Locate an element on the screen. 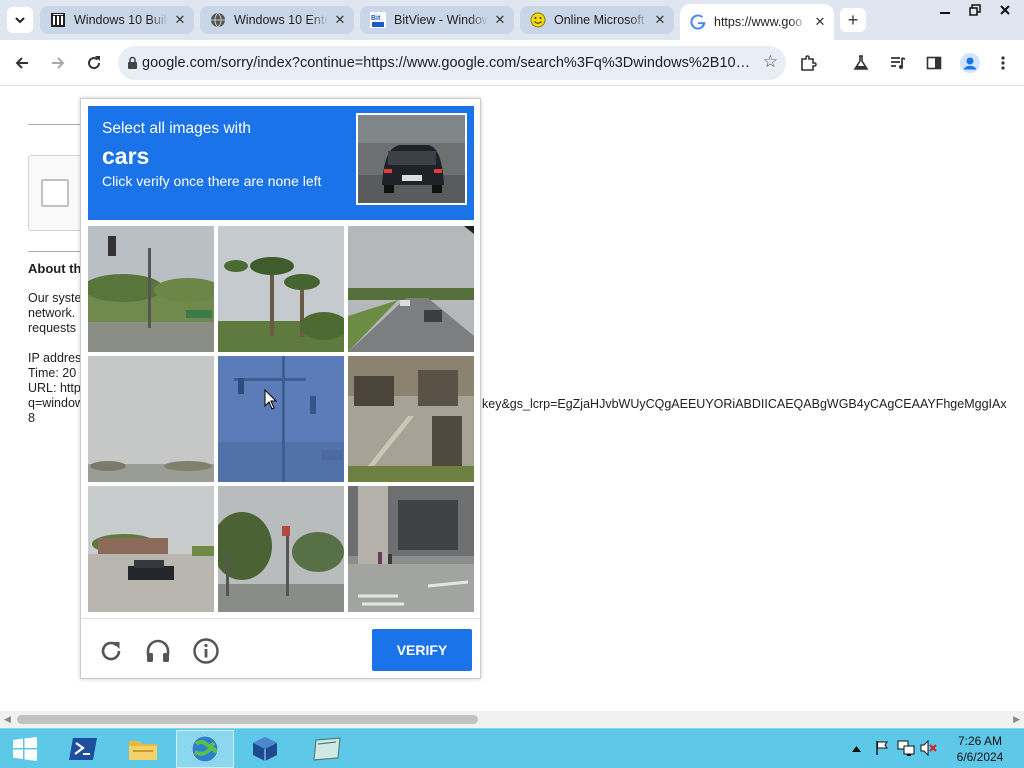  tile-parking-car is located at coordinates (151, 549).